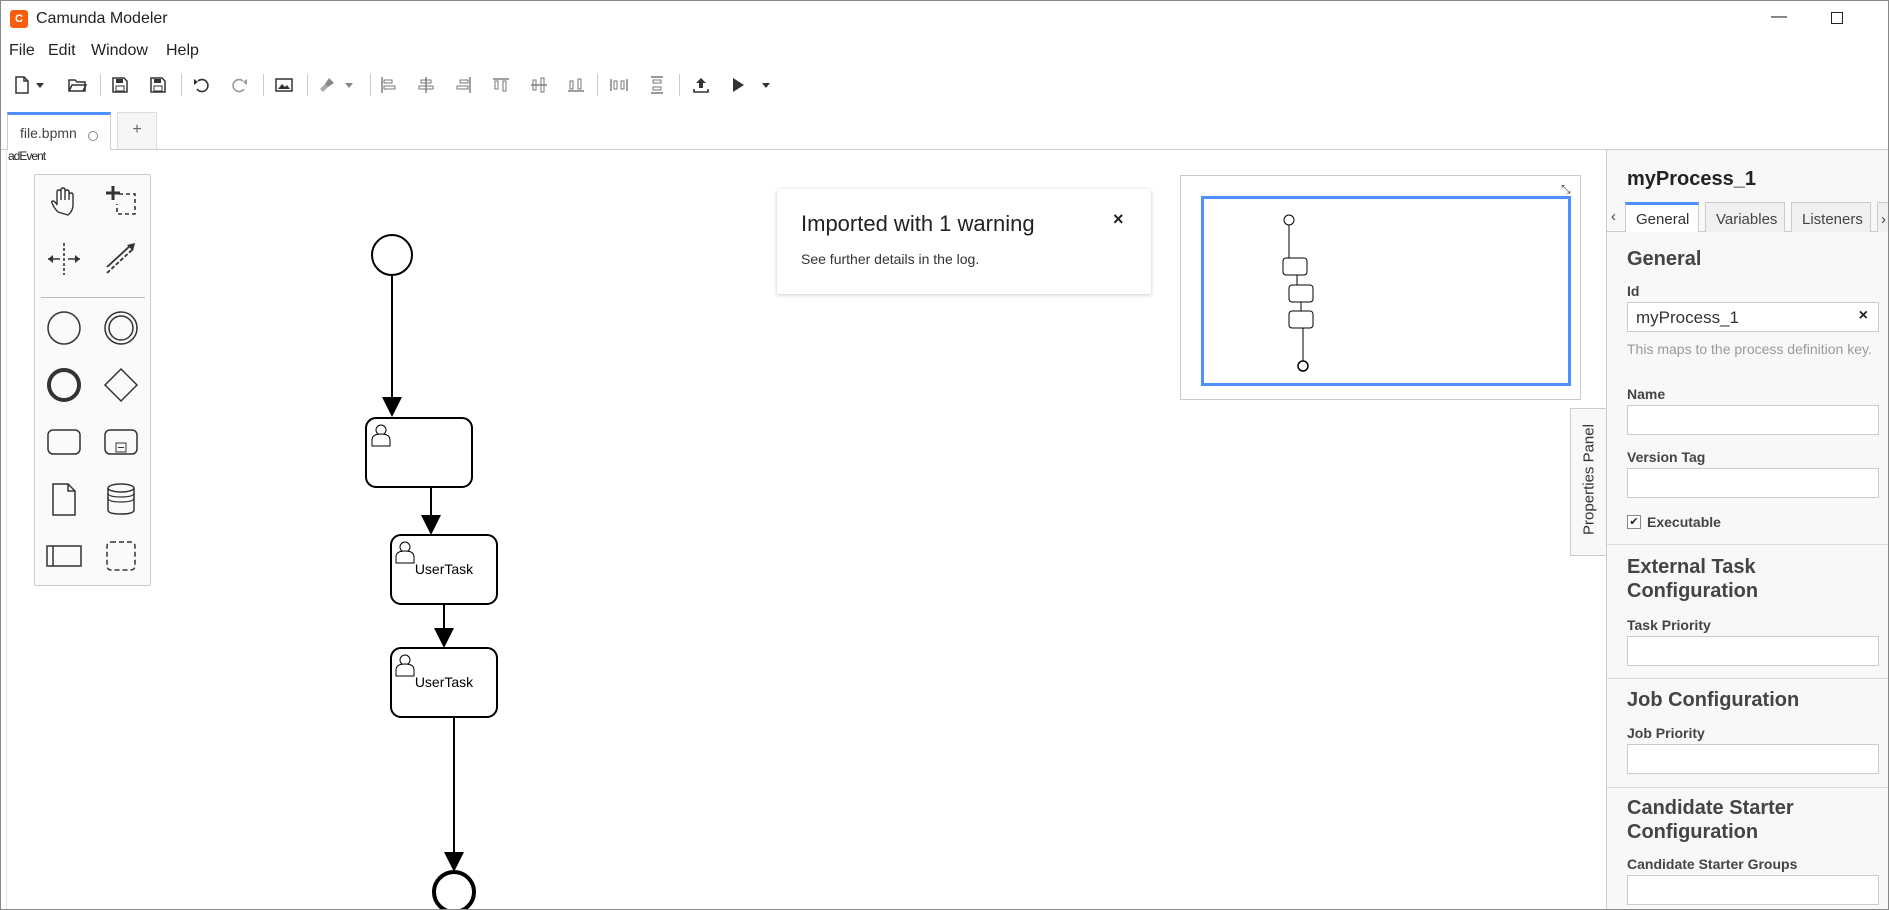 This screenshot has width=1889, height=910. Describe the element at coordinates (64, 556) in the screenshot. I see `participant-icon` at that location.